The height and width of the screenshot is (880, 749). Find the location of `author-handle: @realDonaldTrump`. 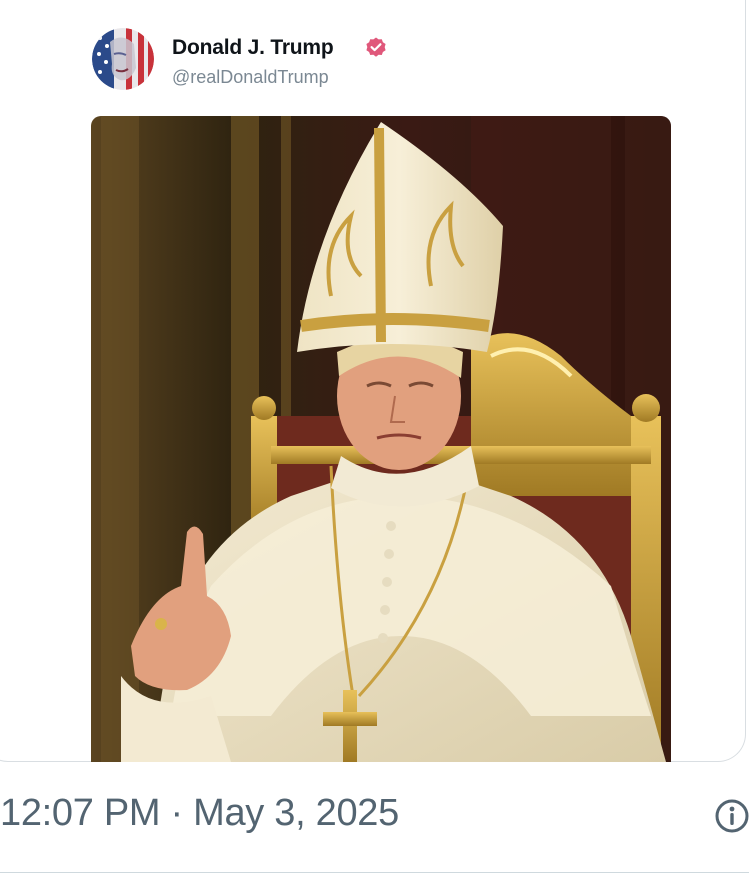

author-handle: @realDonaldTrump is located at coordinates (250, 77).